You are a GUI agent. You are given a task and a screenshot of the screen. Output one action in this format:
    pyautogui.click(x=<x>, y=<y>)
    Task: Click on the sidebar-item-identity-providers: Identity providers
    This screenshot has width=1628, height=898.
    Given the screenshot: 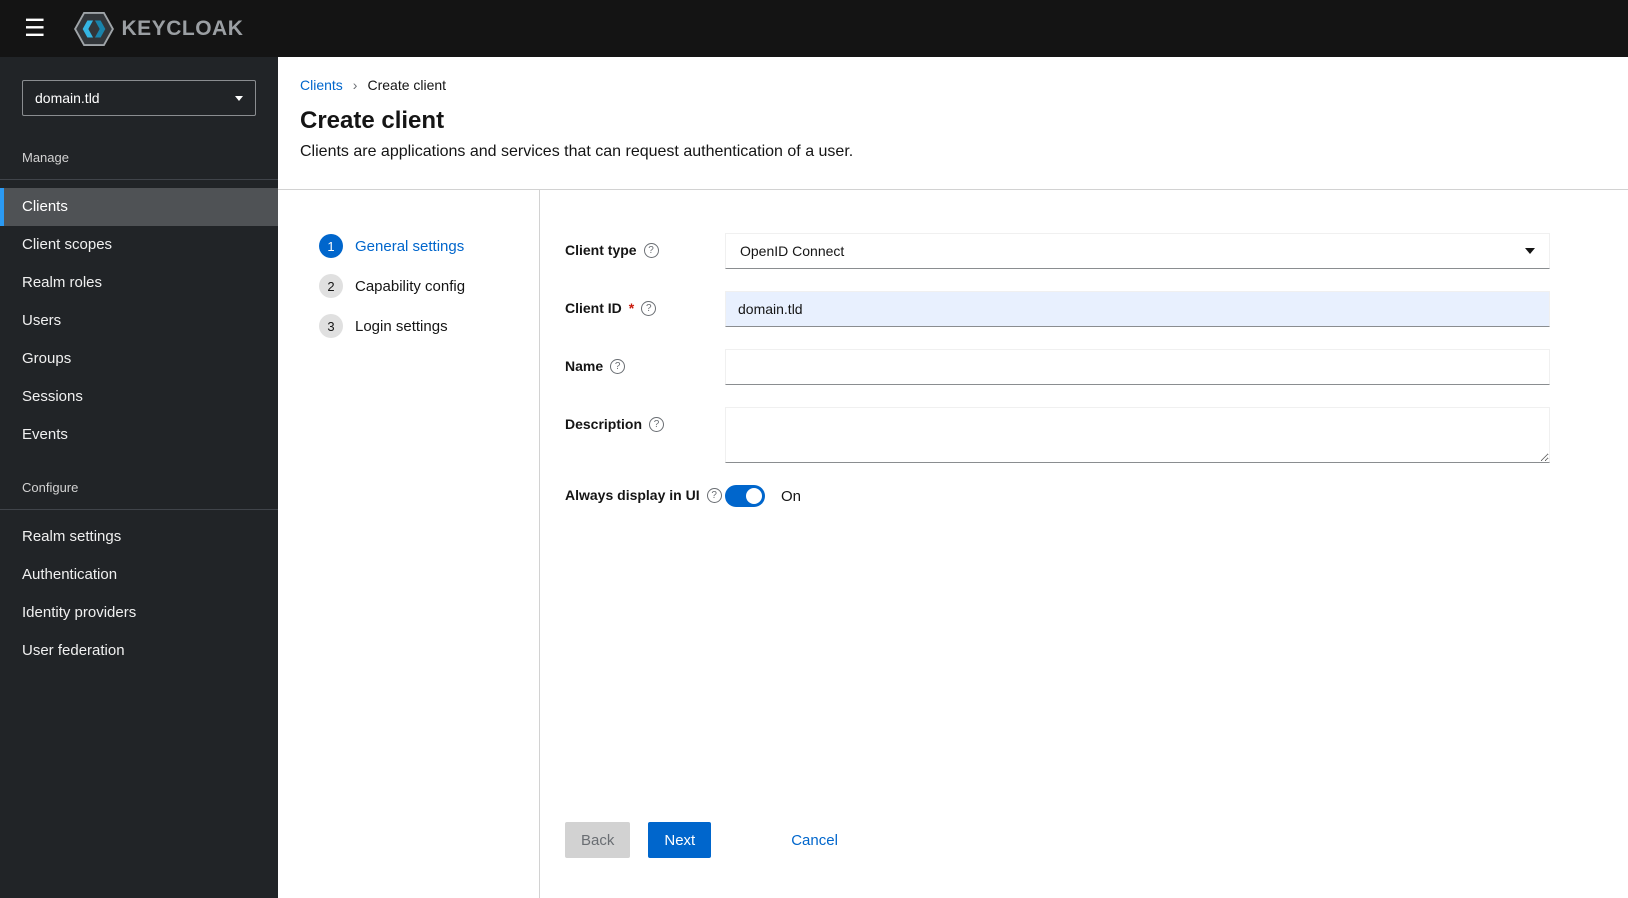 What is the action you would take?
    pyautogui.click(x=139, y=613)
    